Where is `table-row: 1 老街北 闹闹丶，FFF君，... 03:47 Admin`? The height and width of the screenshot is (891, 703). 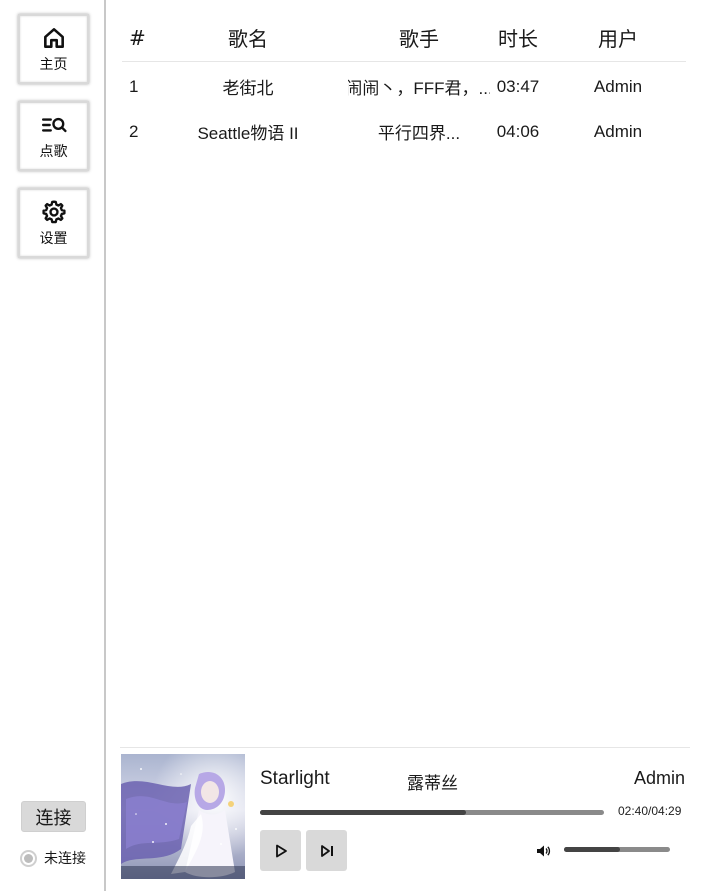 table-row: 1 老街北 闹闹丶，FFF君，... 03:47 Admin is located at coordinates (404, 84).